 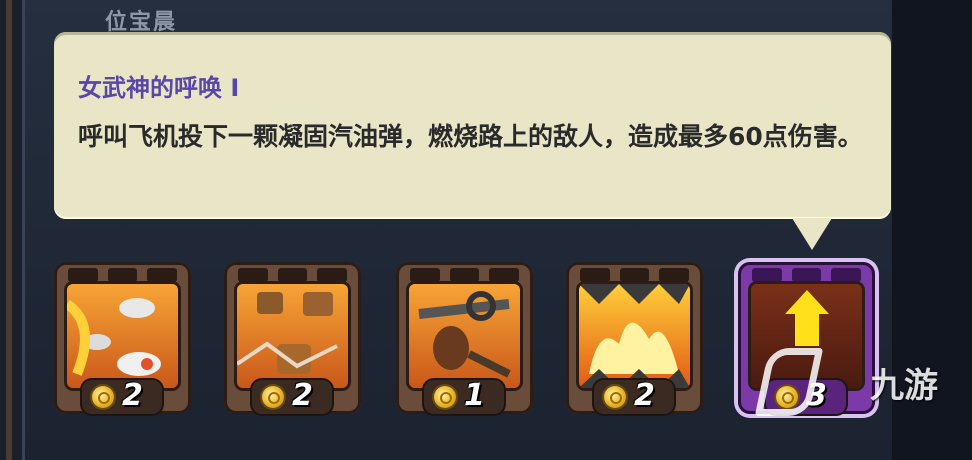 What do you see at coordinates (904, 386) in the screenshot?
I see `watermark-text: 九游` at bounding box center [904, 386].